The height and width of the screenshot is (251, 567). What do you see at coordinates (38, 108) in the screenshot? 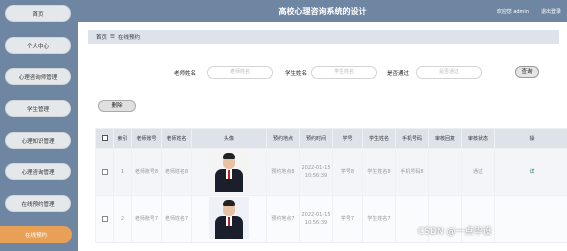
I see `sidebar-item-student-management: 学生管理` at bounding box center [38, 108].